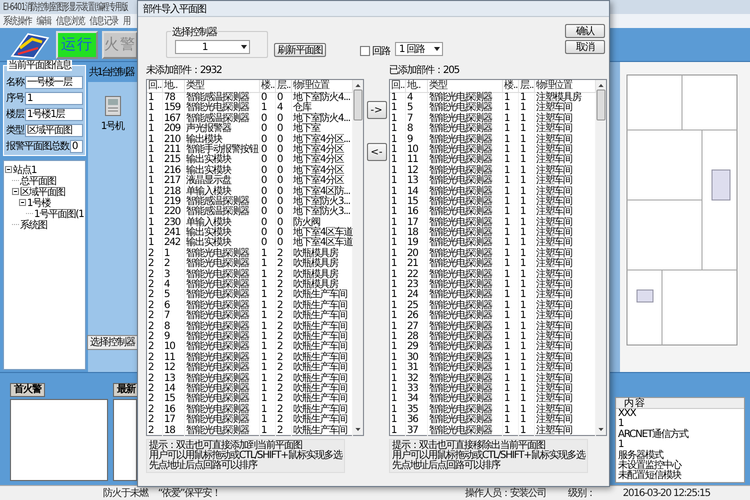 Image resolution: width=750 pixels, height=500 pixels. I want to click on input-field: 1号楼1层, so click(54, 114).